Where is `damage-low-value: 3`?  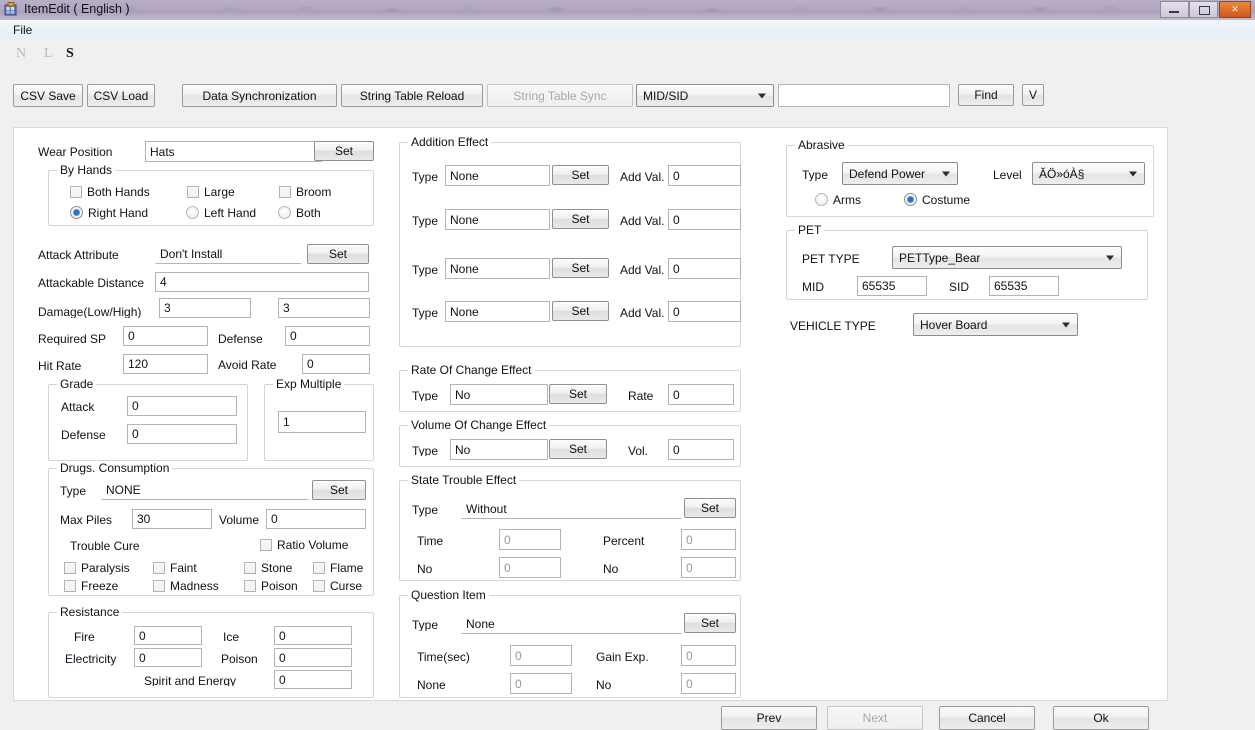 damage-low-value: 3 is located at coordinates (205, 308).